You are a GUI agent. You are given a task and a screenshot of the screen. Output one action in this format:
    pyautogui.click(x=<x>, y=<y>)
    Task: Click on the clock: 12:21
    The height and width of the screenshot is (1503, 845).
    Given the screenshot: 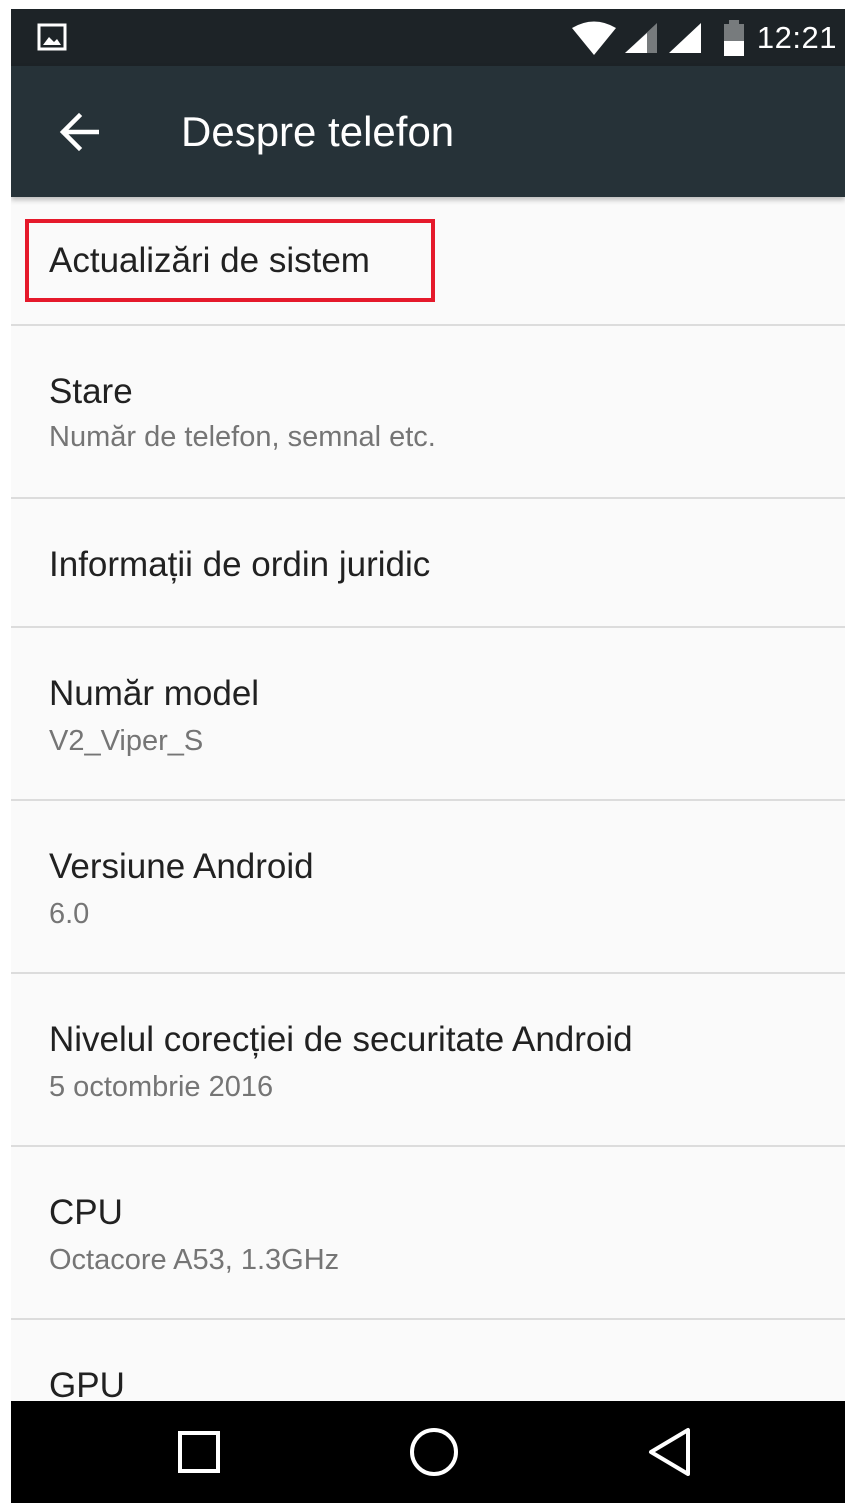 What is the action you would take?
    pyautogui.click(x=796, y=37)
    